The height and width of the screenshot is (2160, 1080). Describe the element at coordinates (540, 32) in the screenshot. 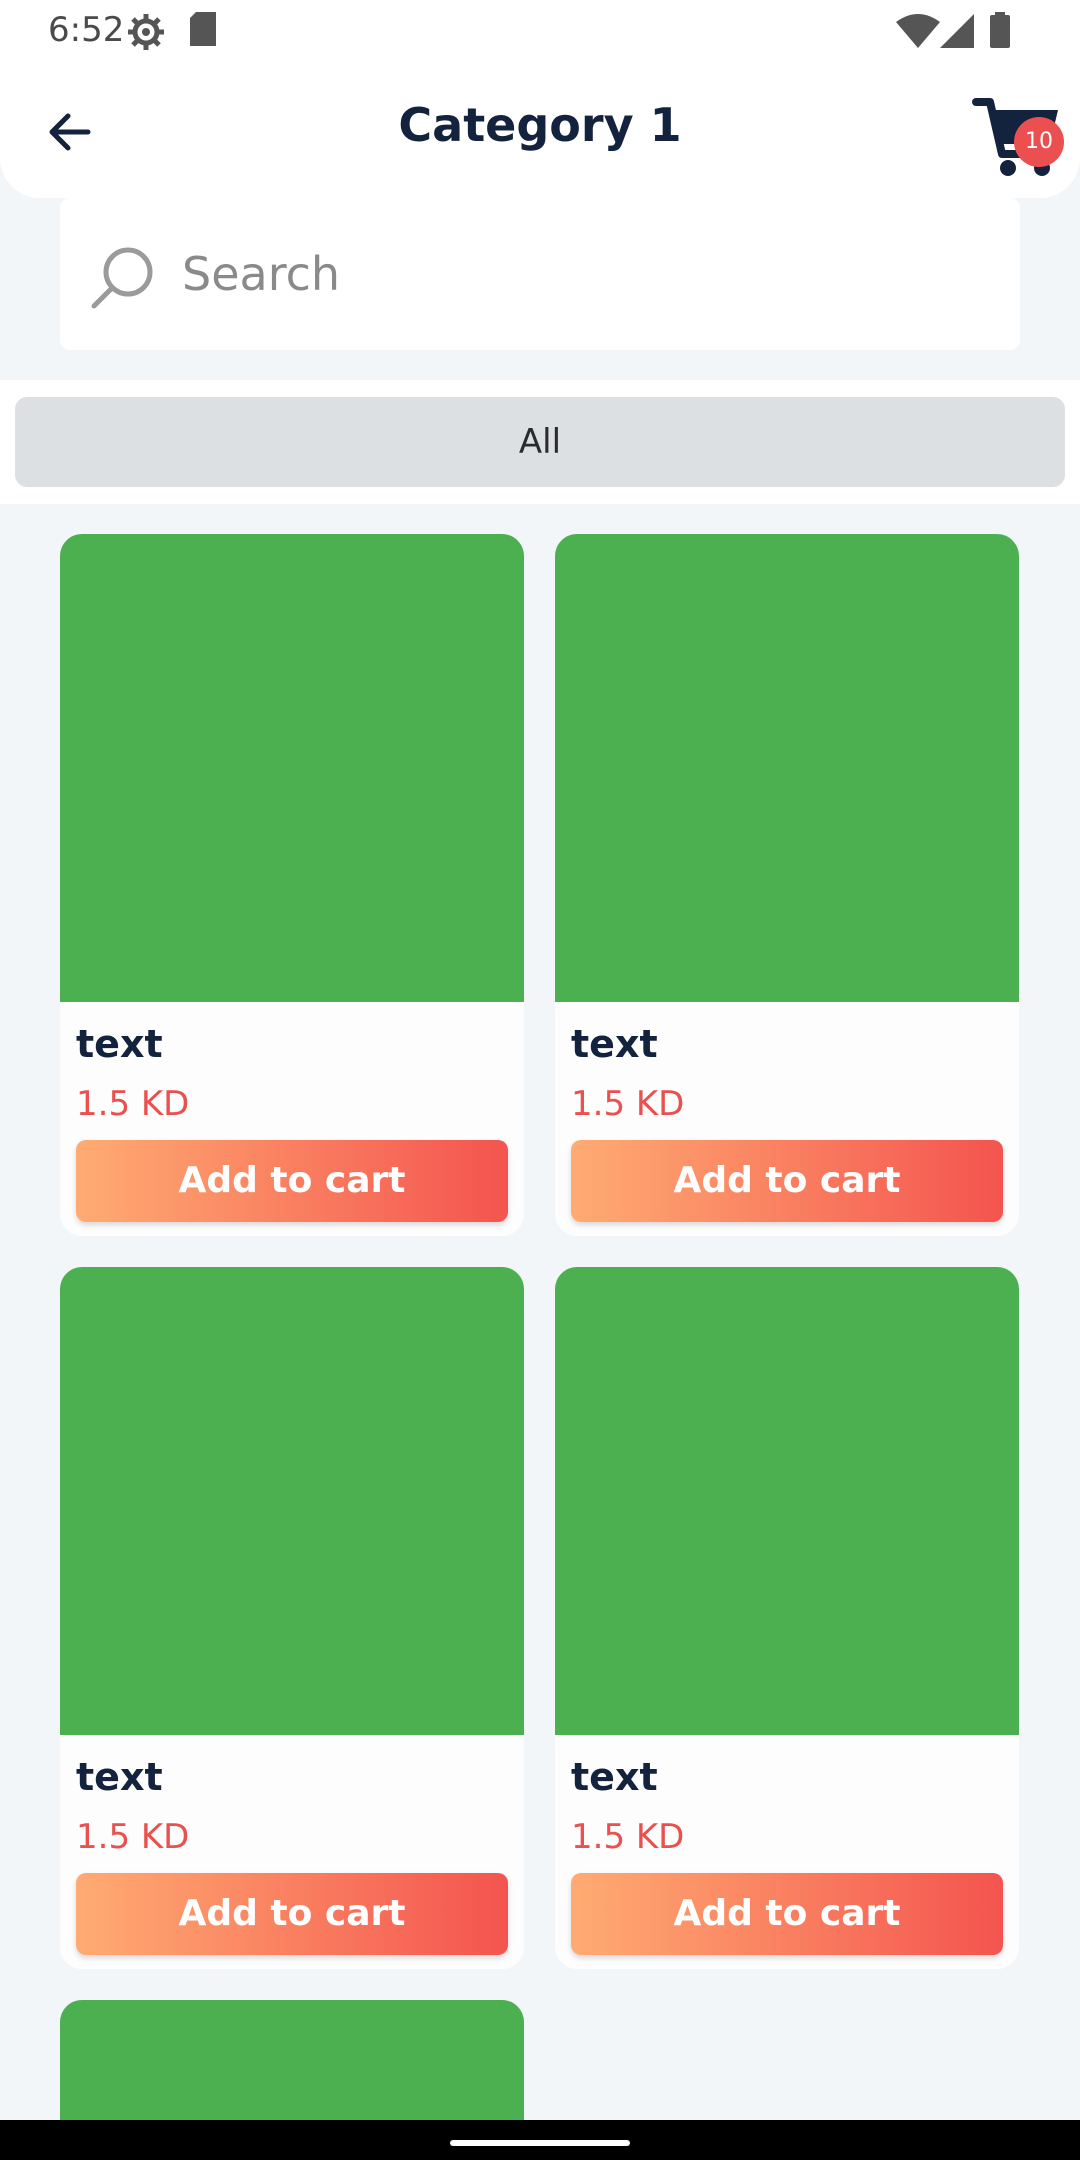

I see `status-bar: 6:52` at that location.